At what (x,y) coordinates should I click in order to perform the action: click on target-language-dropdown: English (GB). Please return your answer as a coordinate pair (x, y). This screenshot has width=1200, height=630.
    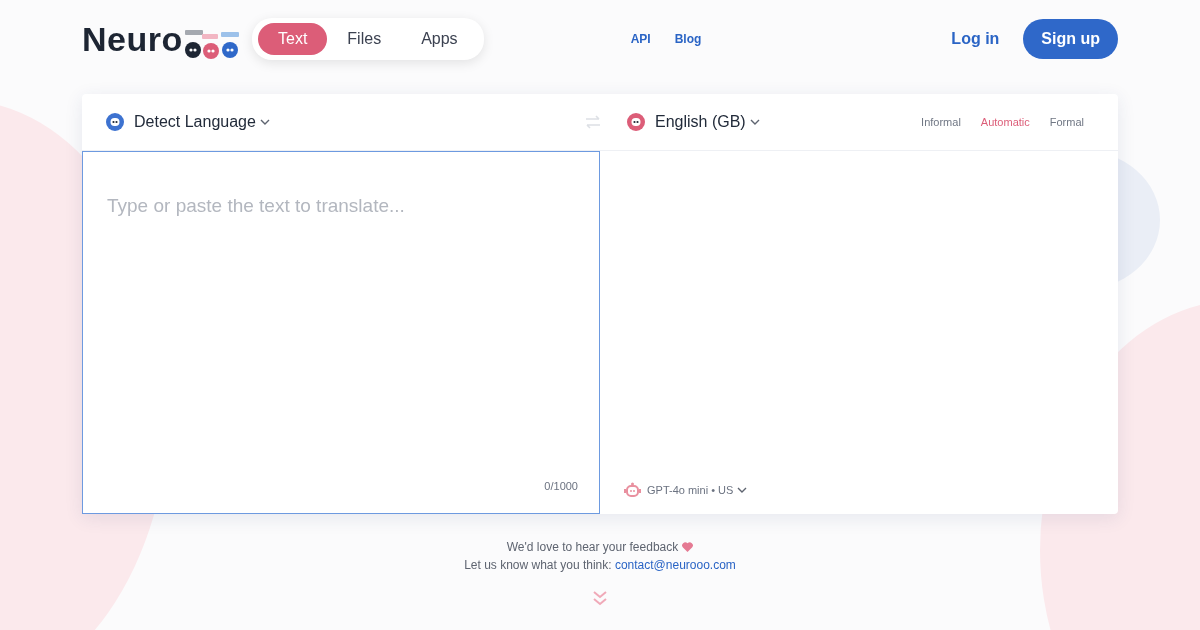
    Looking at the image, I should click on (707, 122).